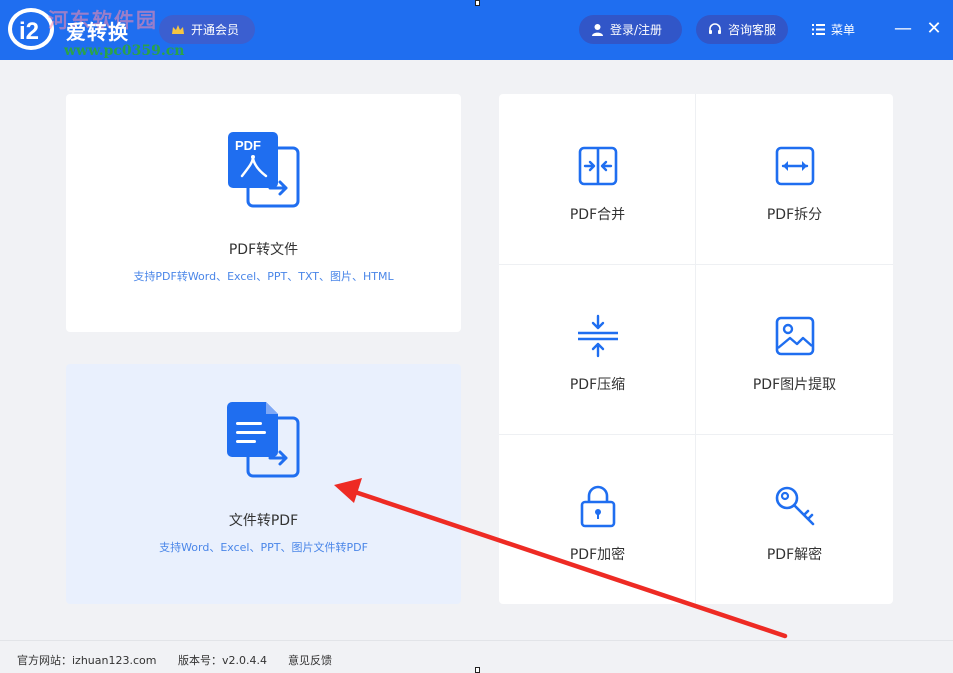 This screenshot has height=673, width=953. I want to click on tool-pdf-decrypt: PDF解密, so click(794, 519).